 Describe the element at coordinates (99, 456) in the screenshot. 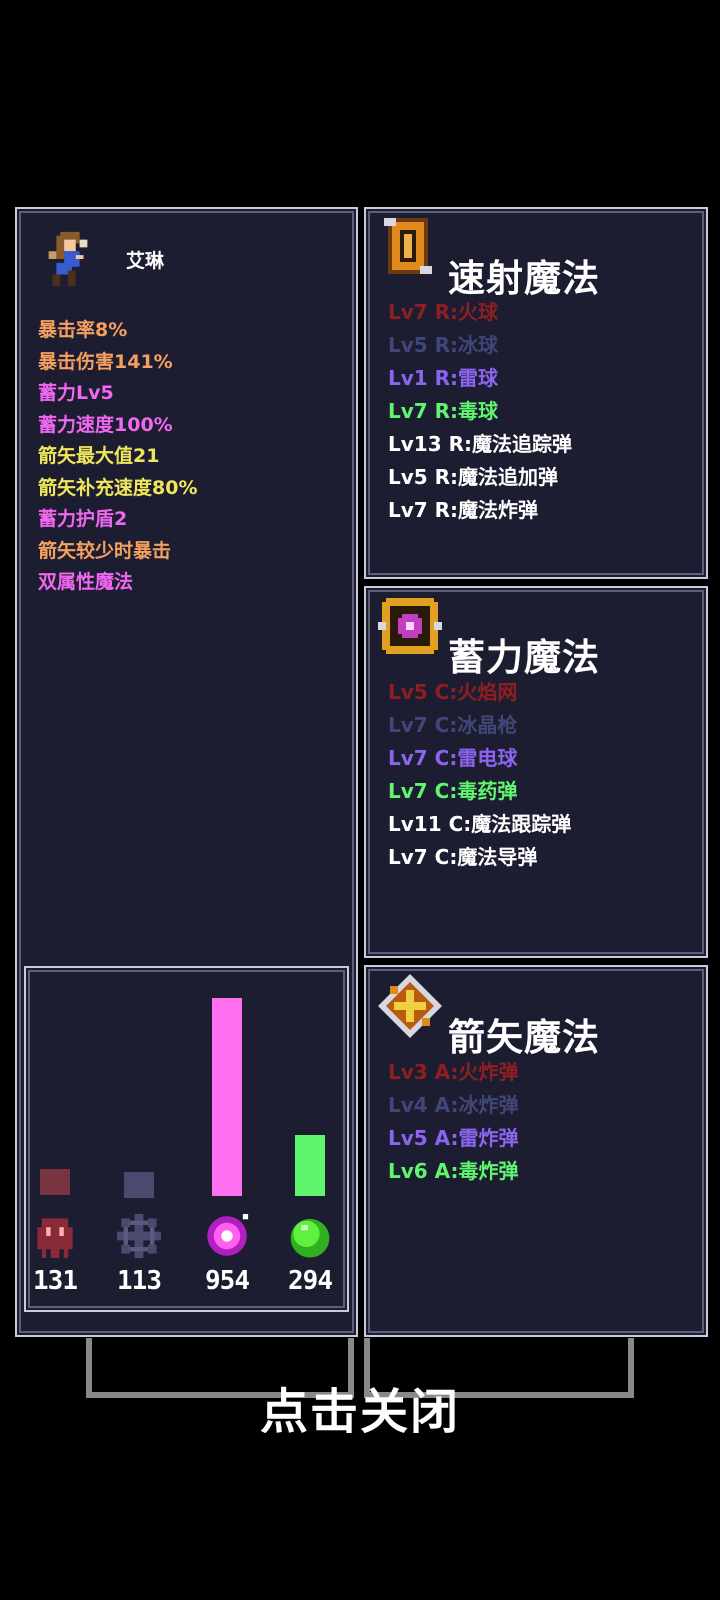

I see `stat-item: 箭矢最大值21` at that location.